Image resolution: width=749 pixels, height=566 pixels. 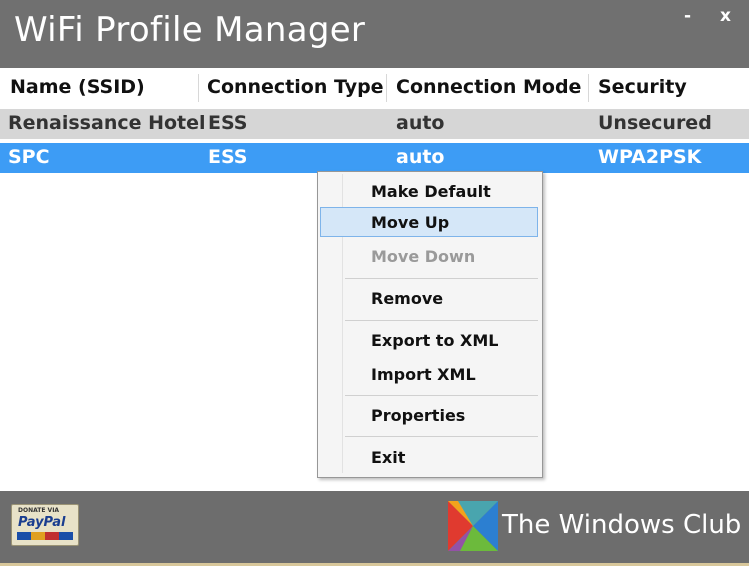 I want to click on close-button: x, so click(x=725, y=16).